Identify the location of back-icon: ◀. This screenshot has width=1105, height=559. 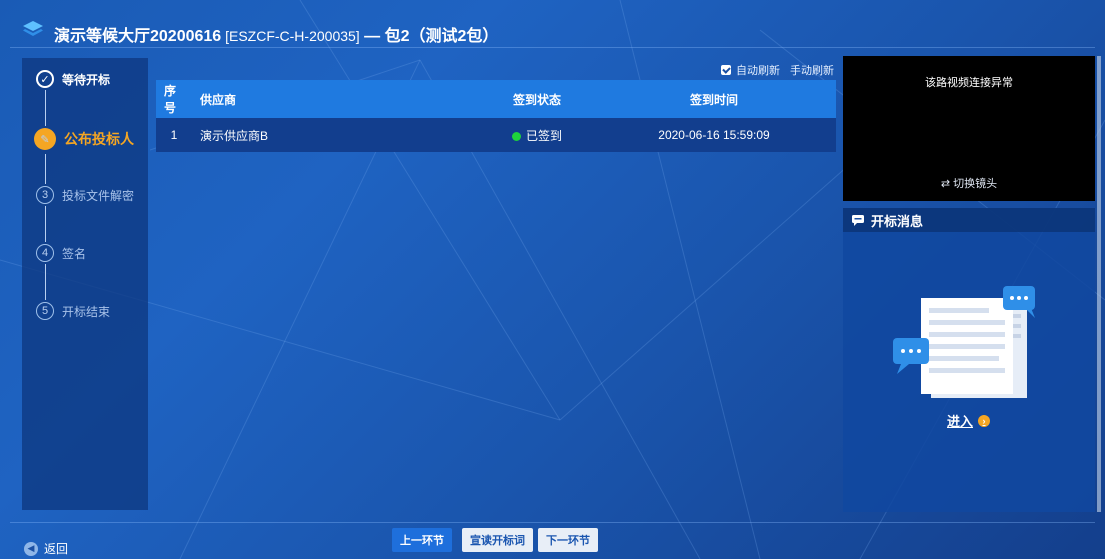
(31, 548).